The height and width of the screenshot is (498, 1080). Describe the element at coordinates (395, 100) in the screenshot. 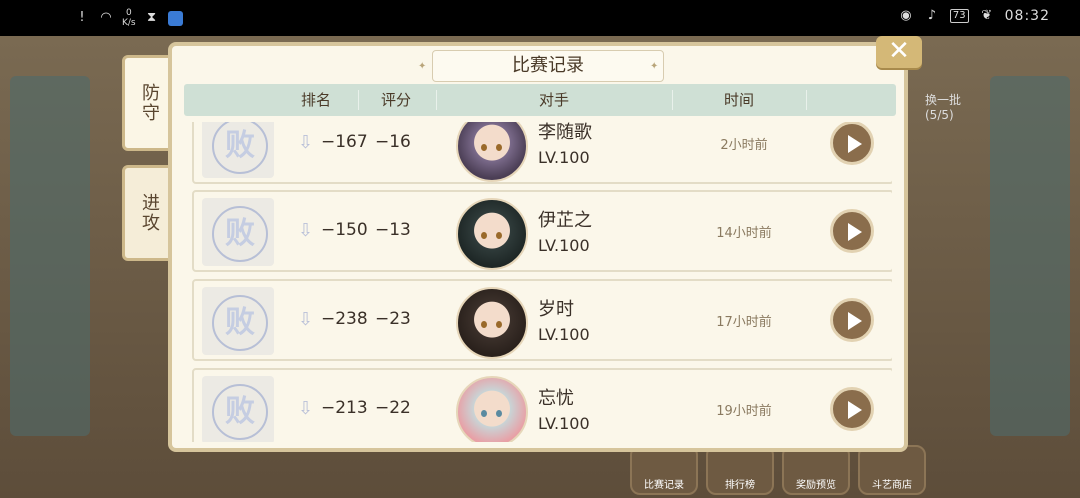

I see `header-score: 评分` at that location.